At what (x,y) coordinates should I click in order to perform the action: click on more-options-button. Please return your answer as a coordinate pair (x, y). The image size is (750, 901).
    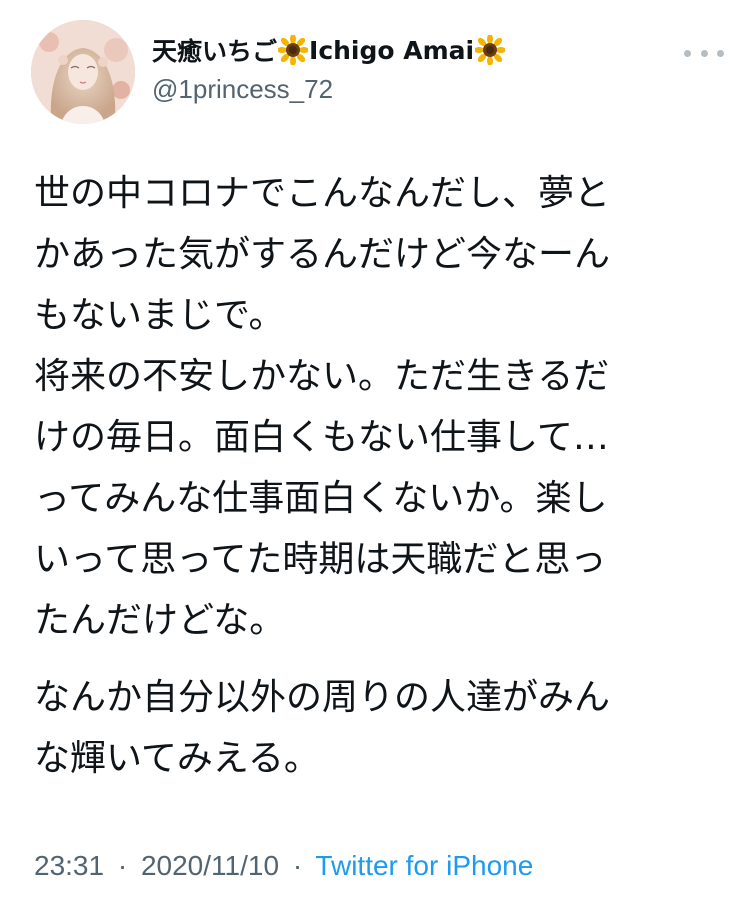
    Looking at the image, I should click on (704, 53).